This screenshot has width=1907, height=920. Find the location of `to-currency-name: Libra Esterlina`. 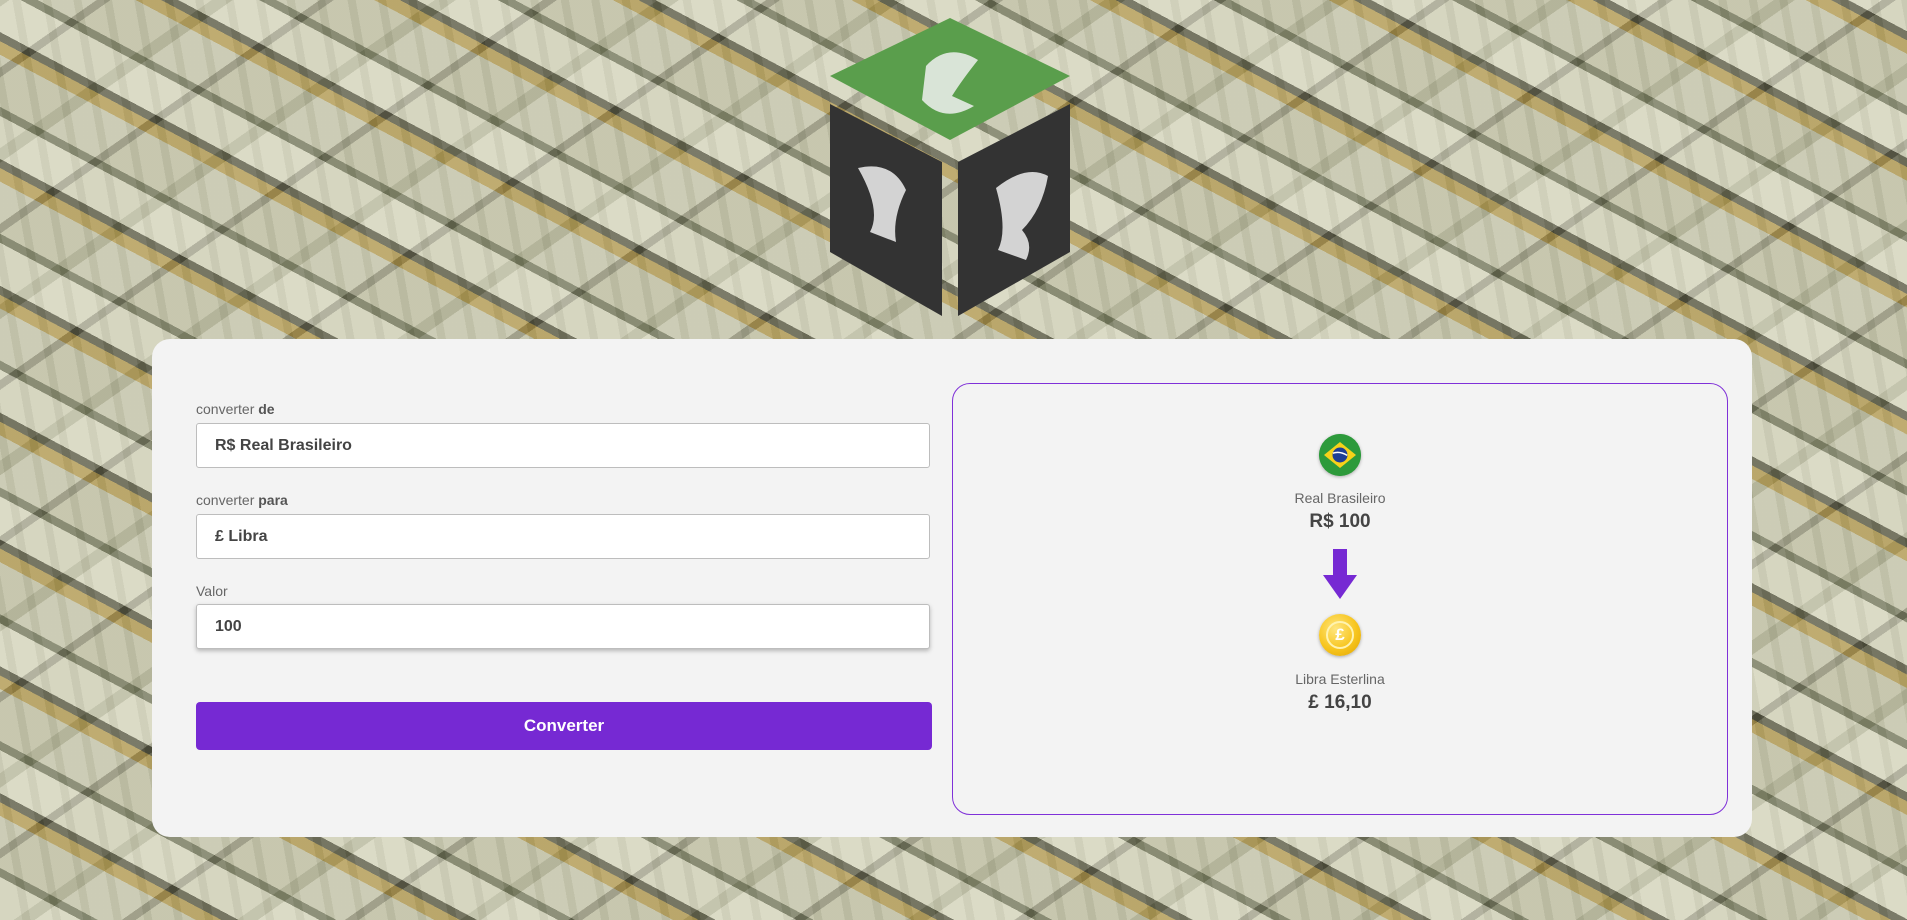

to-currency-name: Libra Esterlina is located at coordinates (1340, 679).